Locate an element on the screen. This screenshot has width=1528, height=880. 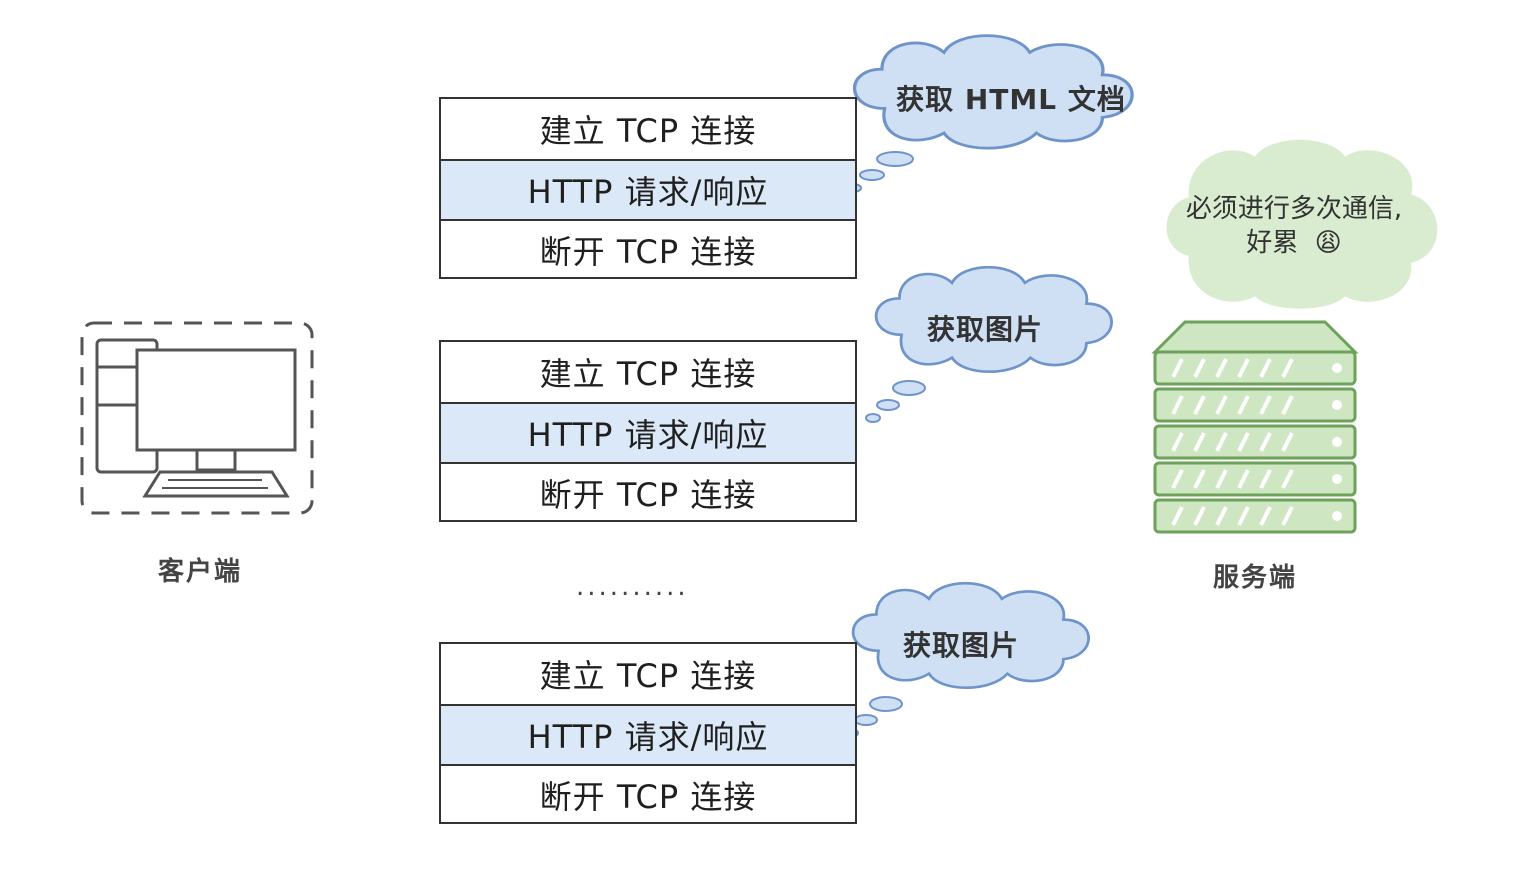
server-thought-text: 必须进行多次通信, 好累 😩 is located at coordinates (1294, 226).